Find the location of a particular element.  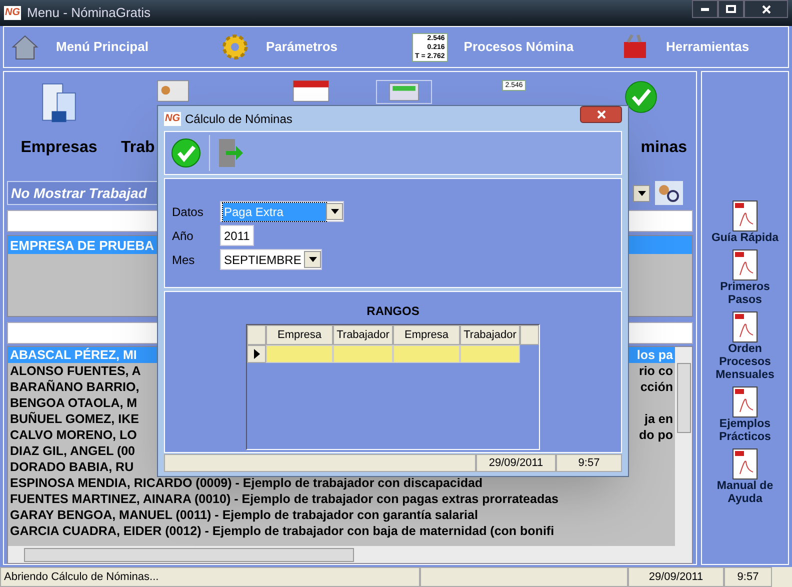

help-document-link: Primeros Pasos is located at coordinates (745, 278).